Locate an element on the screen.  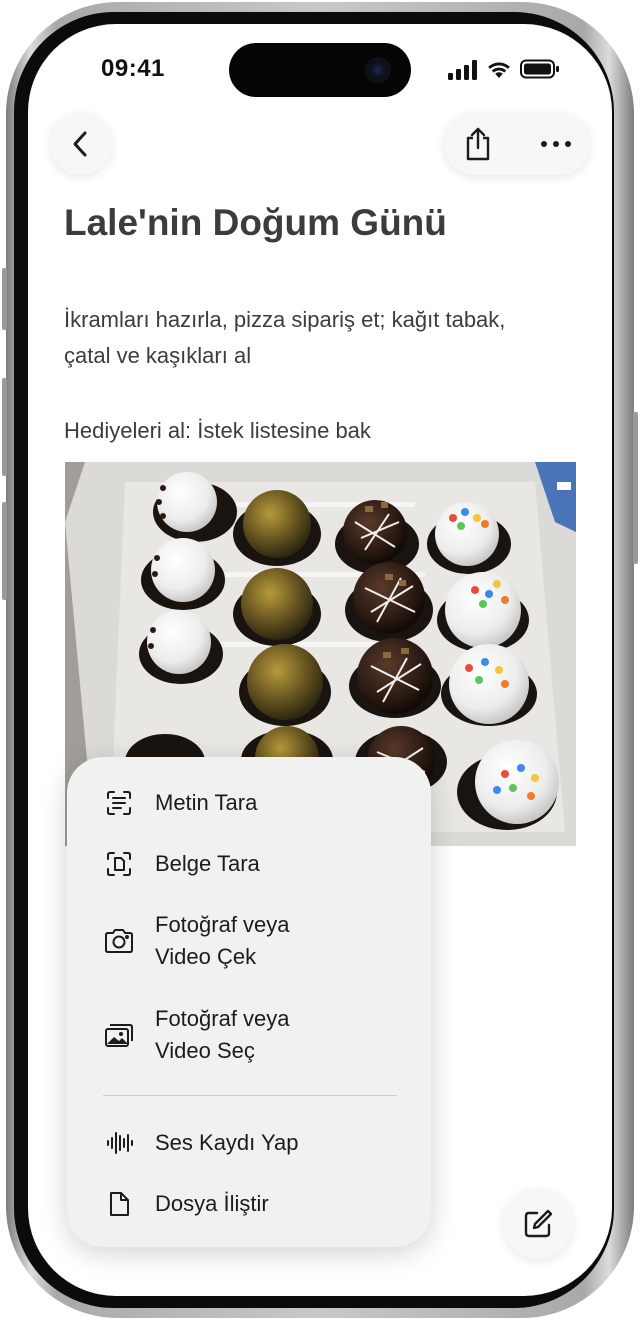
chevron-left-icon is located at coordinates (80, 144).